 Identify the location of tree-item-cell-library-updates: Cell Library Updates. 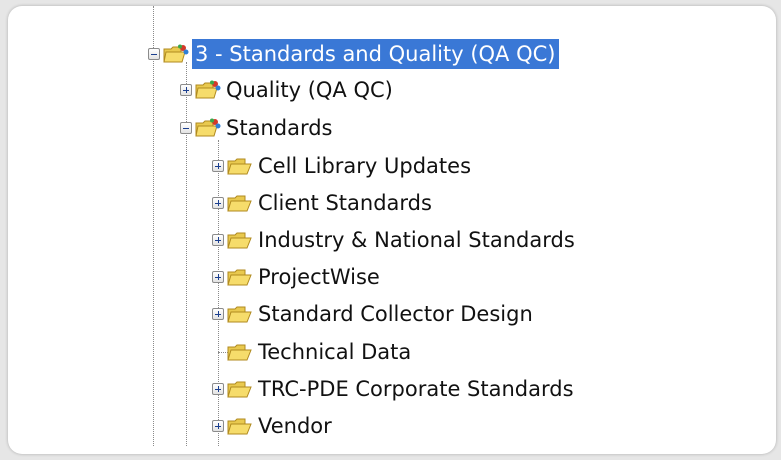
(341, 166).